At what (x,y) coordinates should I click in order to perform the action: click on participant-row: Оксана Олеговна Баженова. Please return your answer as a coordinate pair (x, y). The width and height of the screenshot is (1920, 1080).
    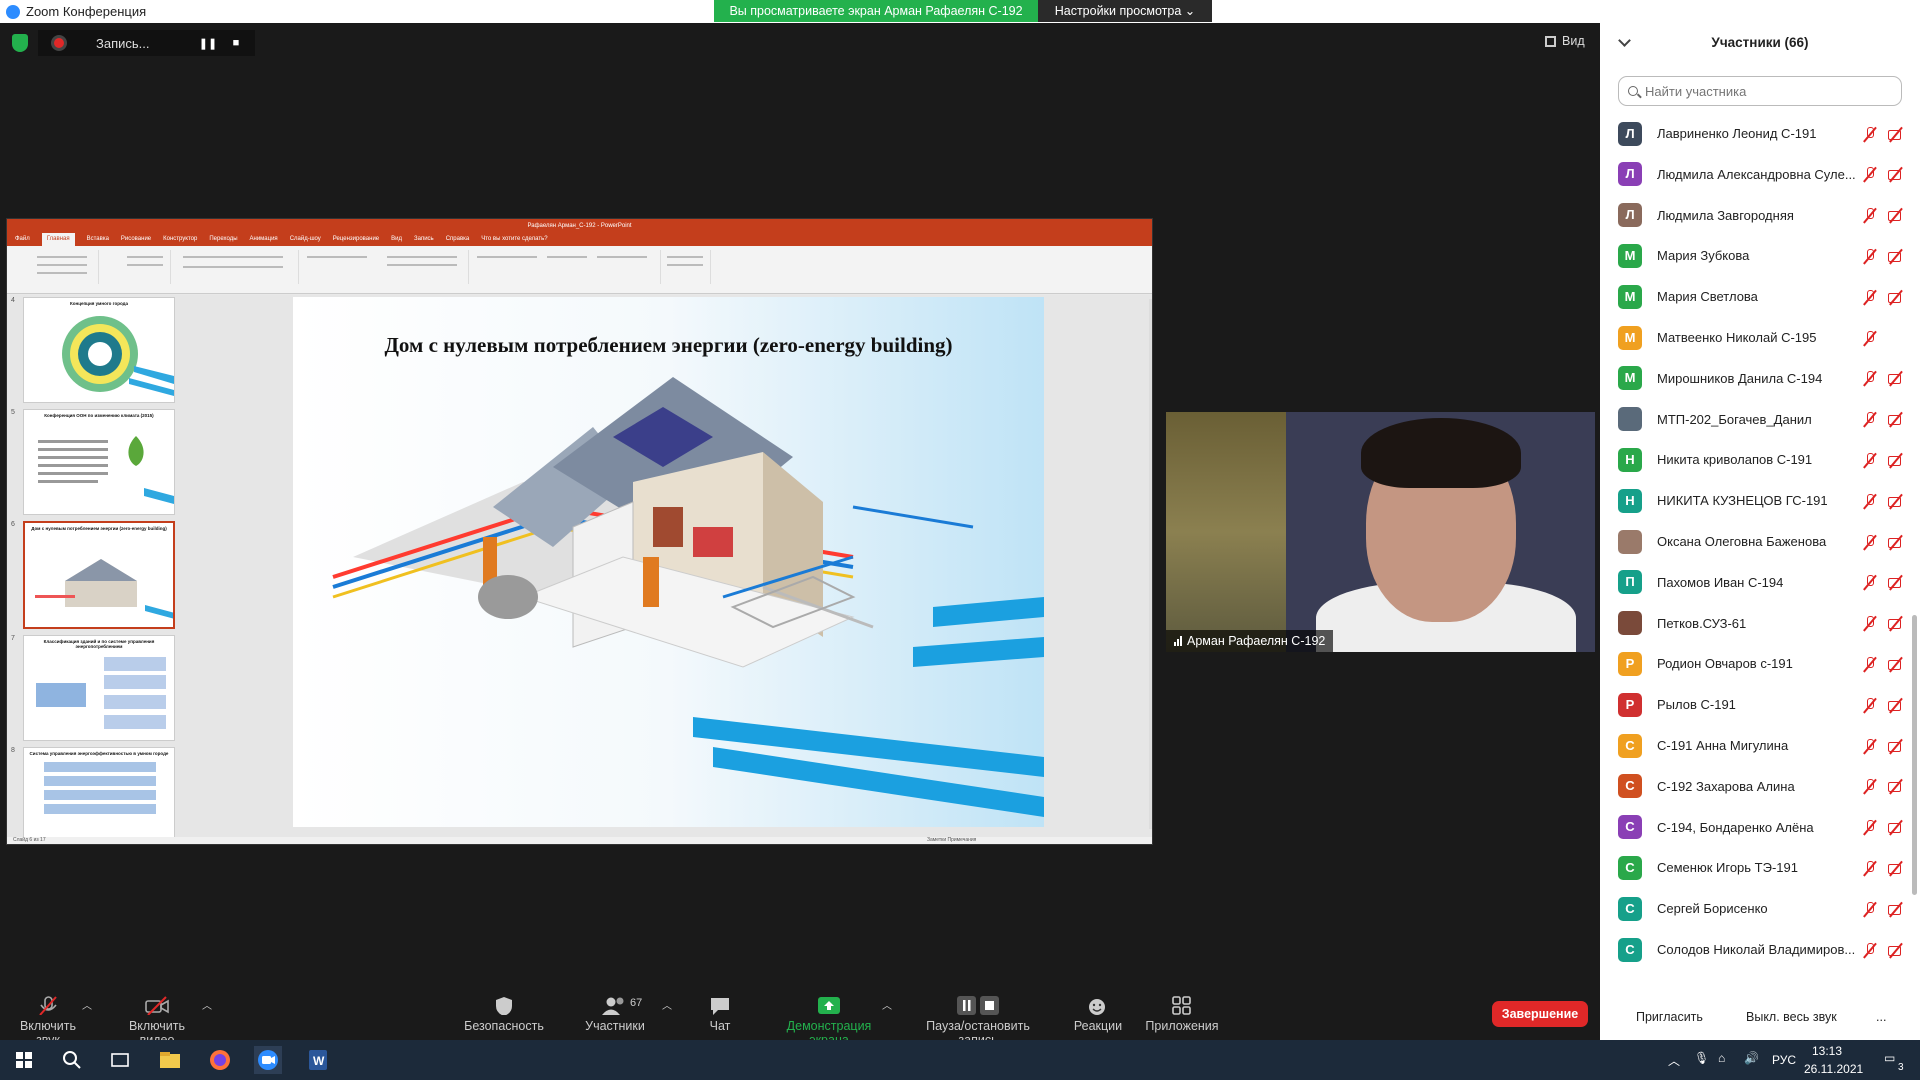
    Looking at the image, I should click on (1756, 541).